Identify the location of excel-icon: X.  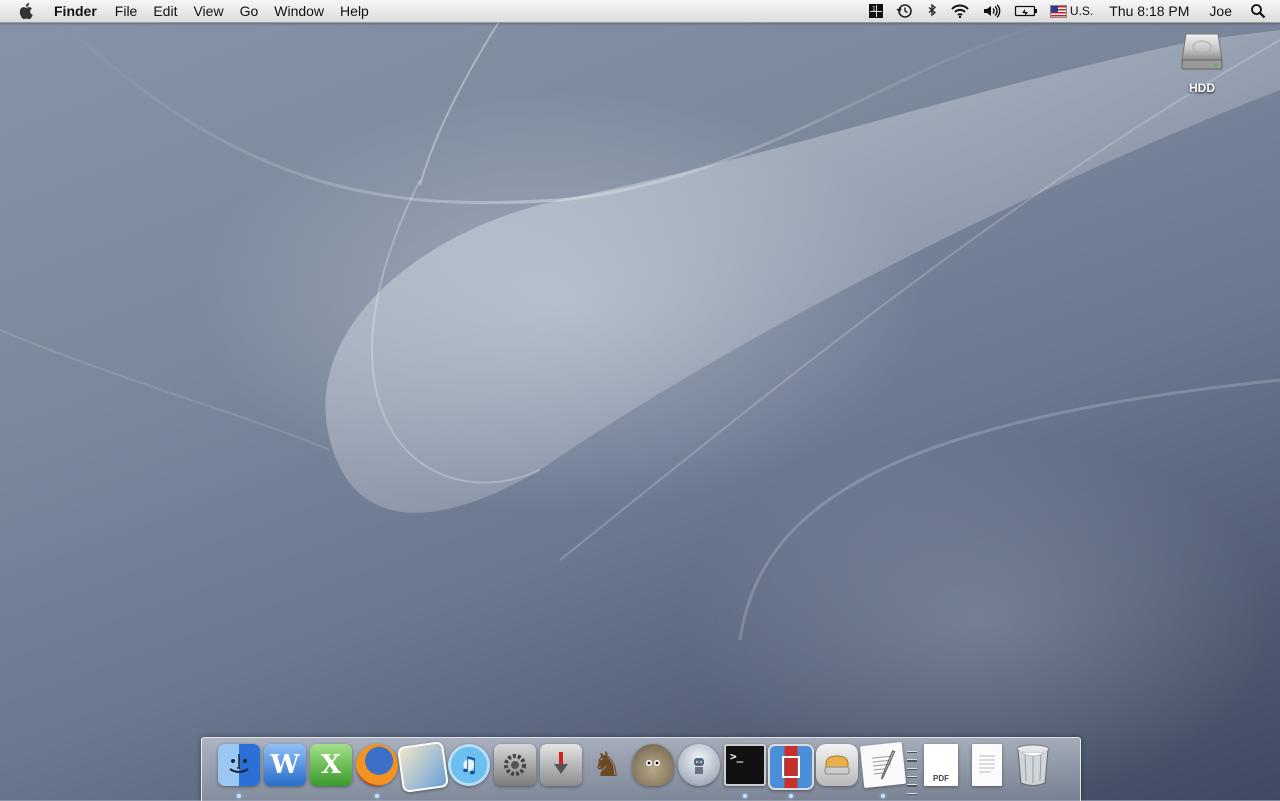
(331, 765).